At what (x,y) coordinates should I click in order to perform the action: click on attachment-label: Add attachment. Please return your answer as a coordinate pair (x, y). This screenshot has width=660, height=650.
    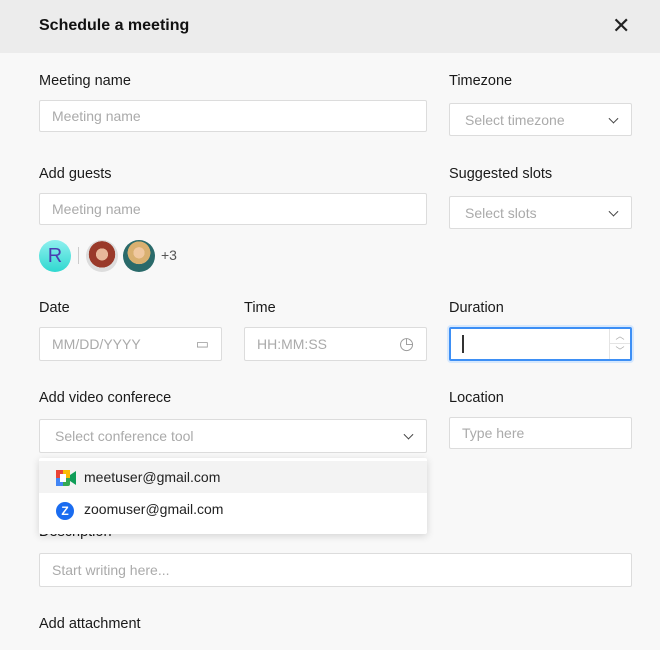
    Looking at the image, I should click on (90, 624).